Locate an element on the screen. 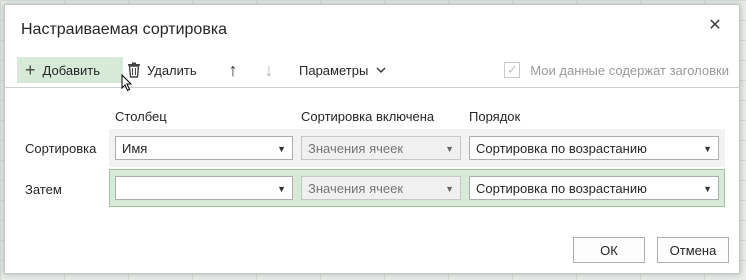 Image resolution: width=746 pixels, height=280 pixels. ok-button: ОК is located at coordinates (609, 250).